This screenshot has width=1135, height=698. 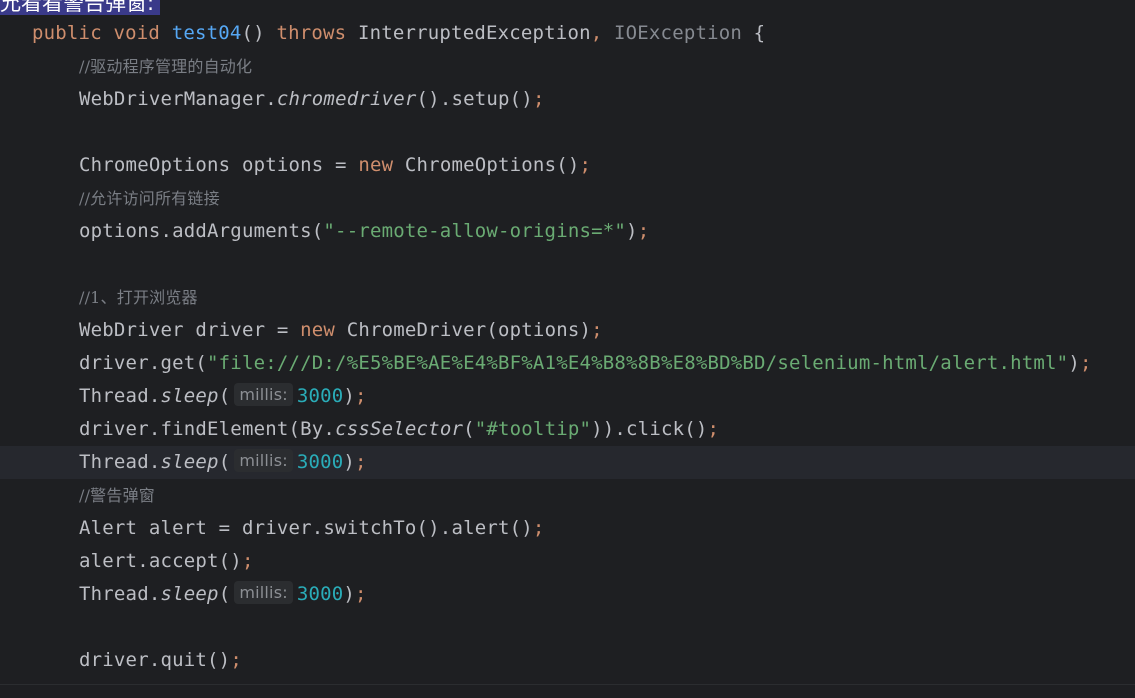 I want to click on call-head: driver.get(, so click(x=143, y=363).